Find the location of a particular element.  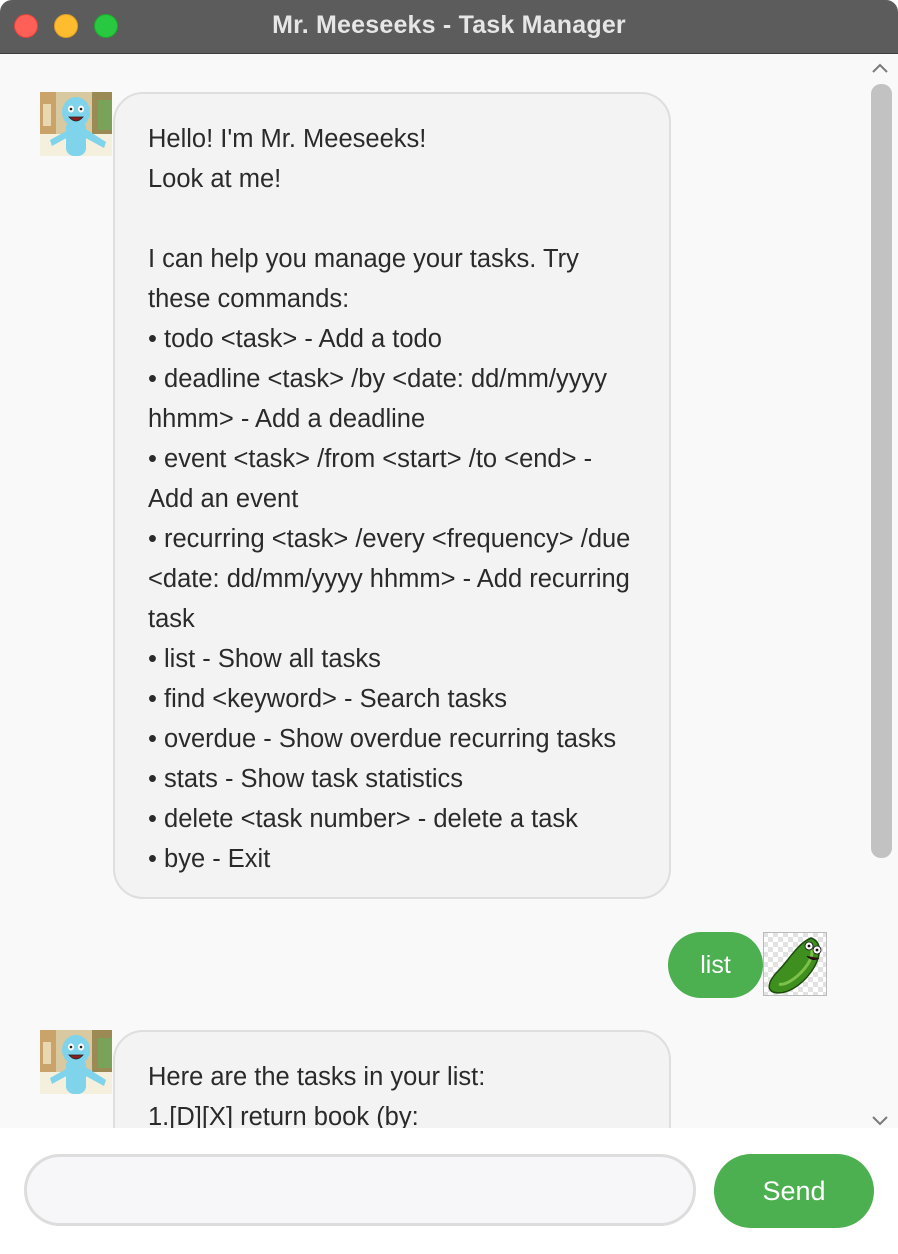

scroll-down-icon is located at coordinates (880, 1120).